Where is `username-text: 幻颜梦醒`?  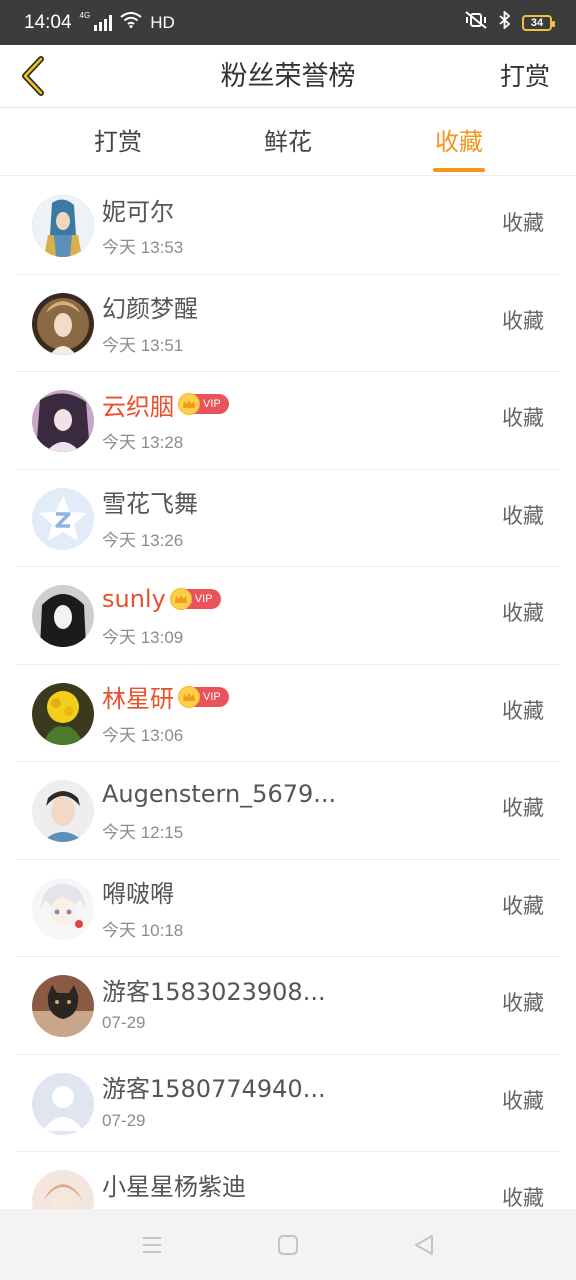 username-text: 幻颜梦醒 is located at coordinates (150, 309).